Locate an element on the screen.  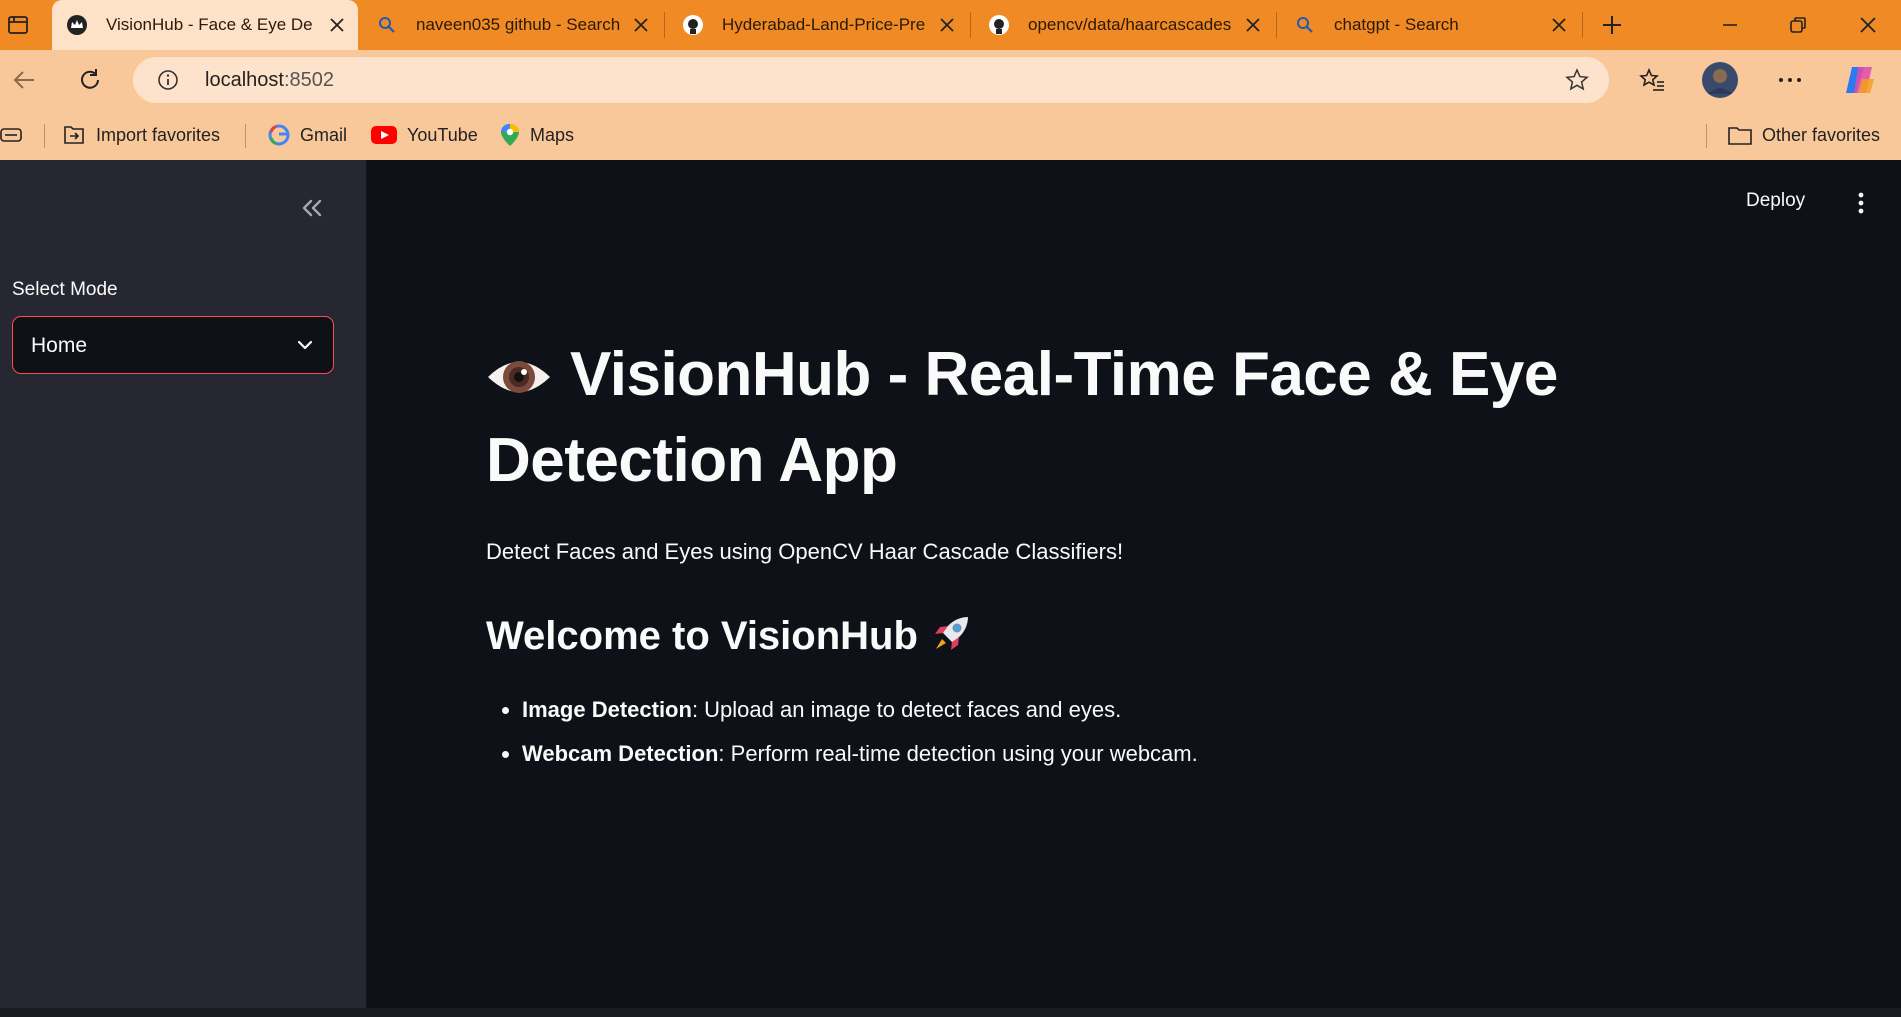
deploy-button: Deploy is located at coordinates (1775, 201).